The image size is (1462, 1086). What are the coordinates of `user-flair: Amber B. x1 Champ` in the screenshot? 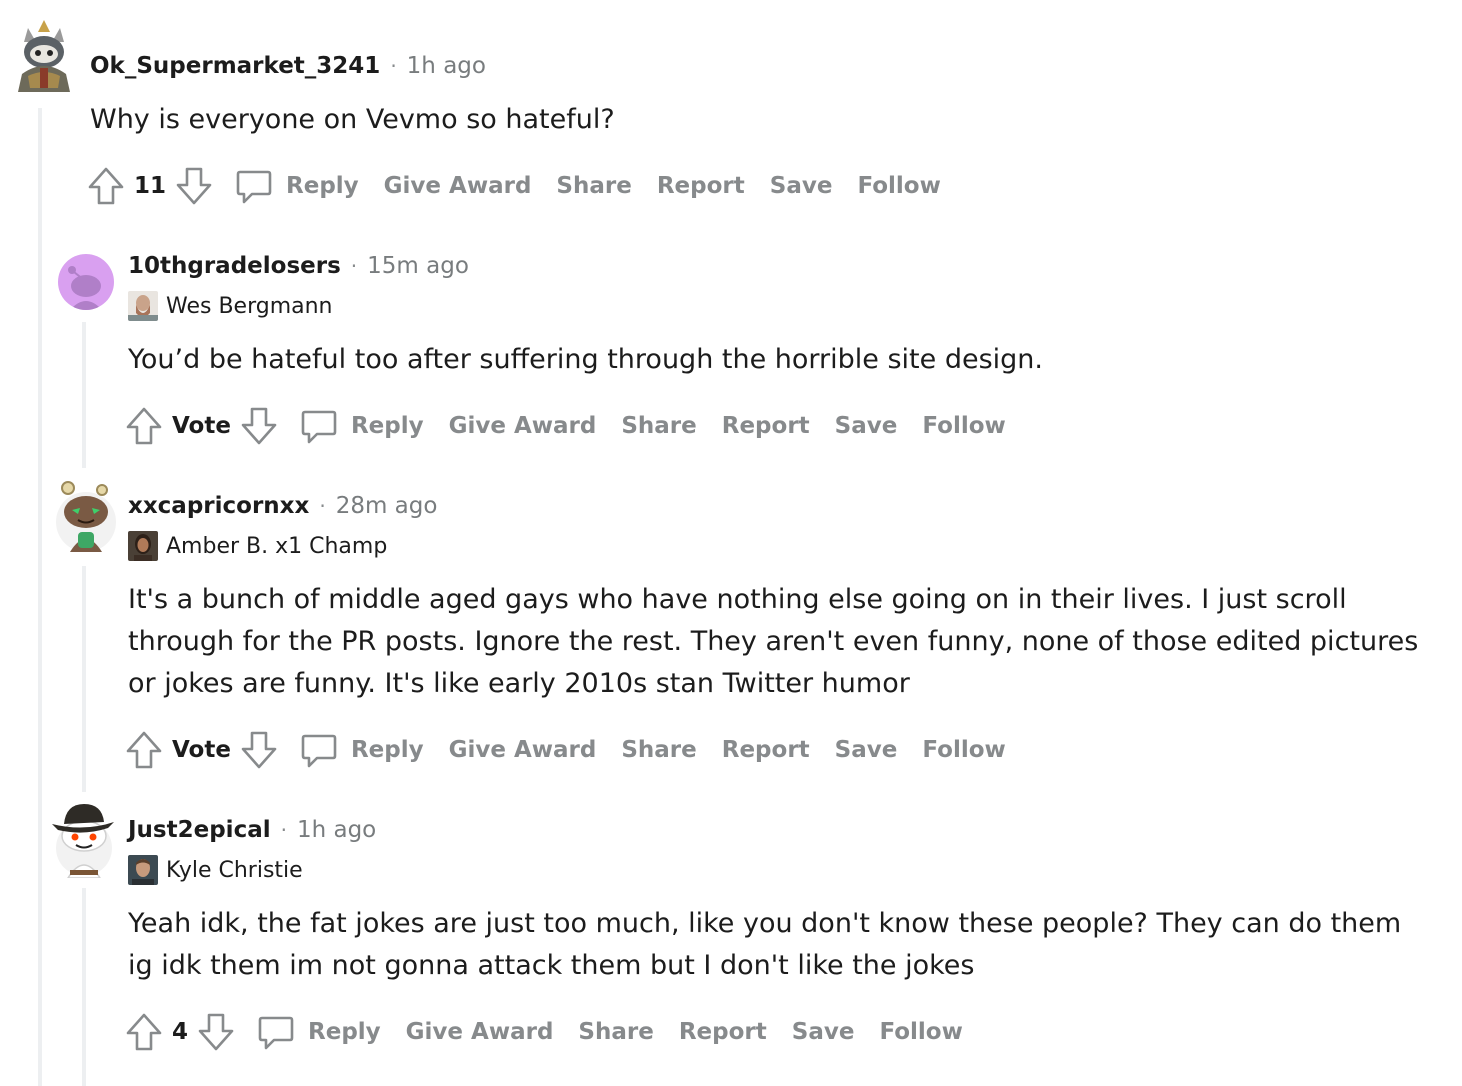 It's located at (257, 546).